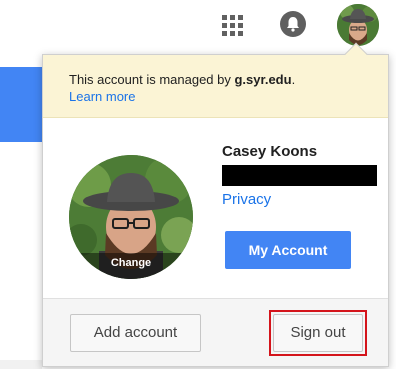 This screenshot has height=369, width=396. Describe the element at coordinates (198, 25) in the screenshot. I see `top-bar` at that location.